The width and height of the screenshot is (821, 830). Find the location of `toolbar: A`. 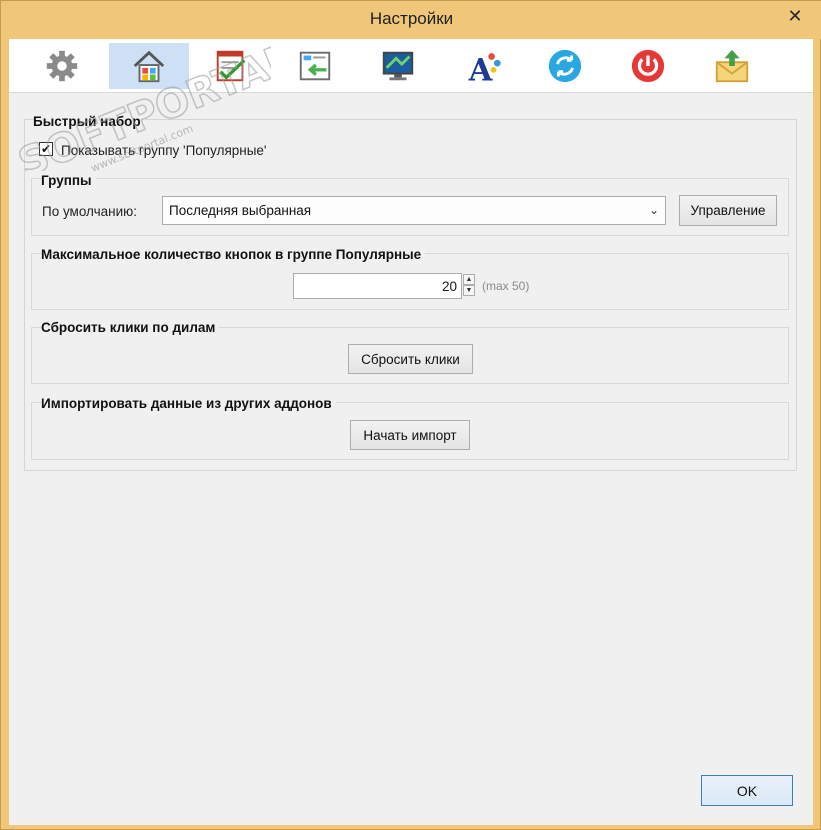

toolbar: A is located at coordinates (411, 66).